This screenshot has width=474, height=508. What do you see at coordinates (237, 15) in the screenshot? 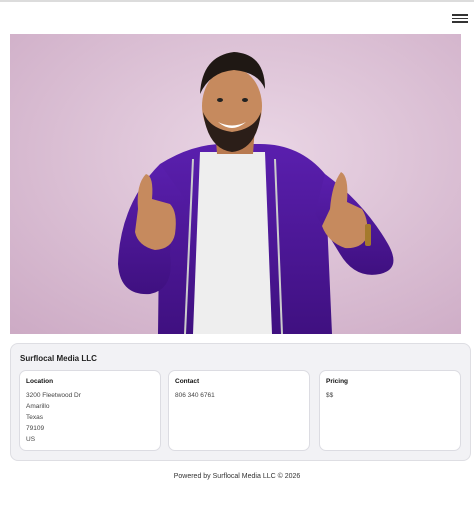
I see `top-navigation-bar` at bounding box center [237, 15].